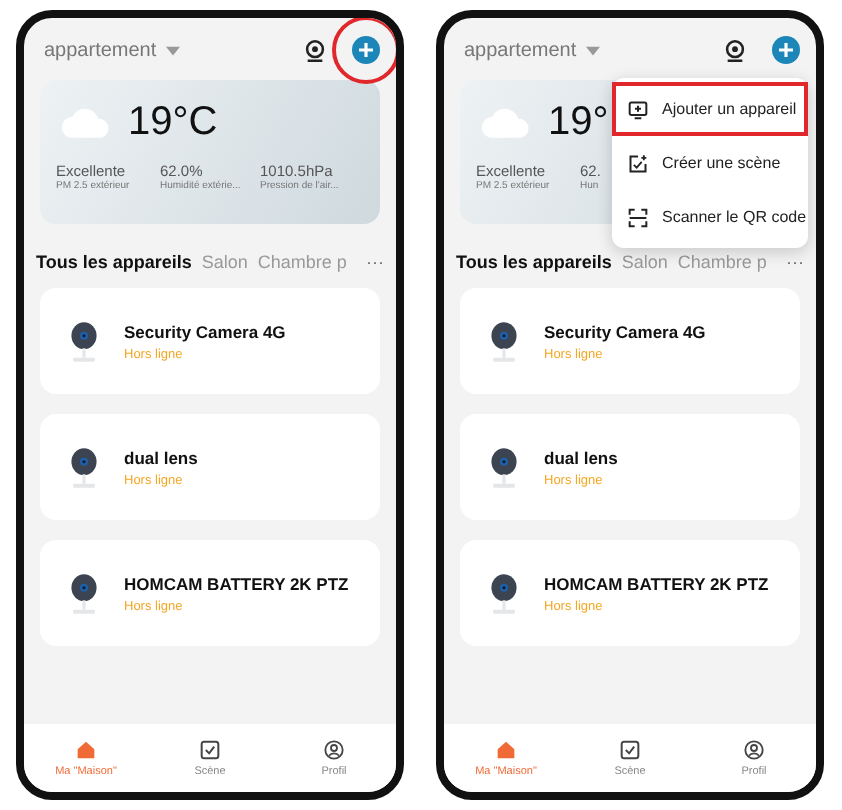 The height and width of the screenshot is (810, 842). Describe the element at coordinates (638, 109) in the screenshot. I see `device-add-icon` at that location.